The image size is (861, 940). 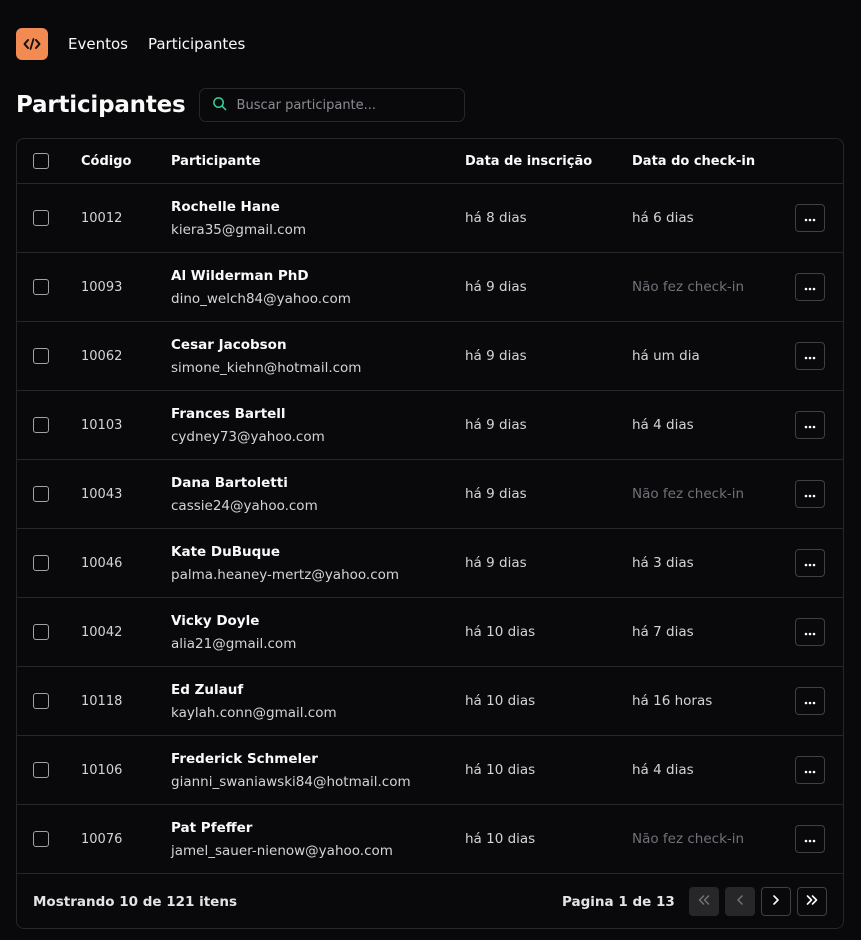 I want to click on page-indicator: Pagina 1 de 13, so click(x=618, y=901).